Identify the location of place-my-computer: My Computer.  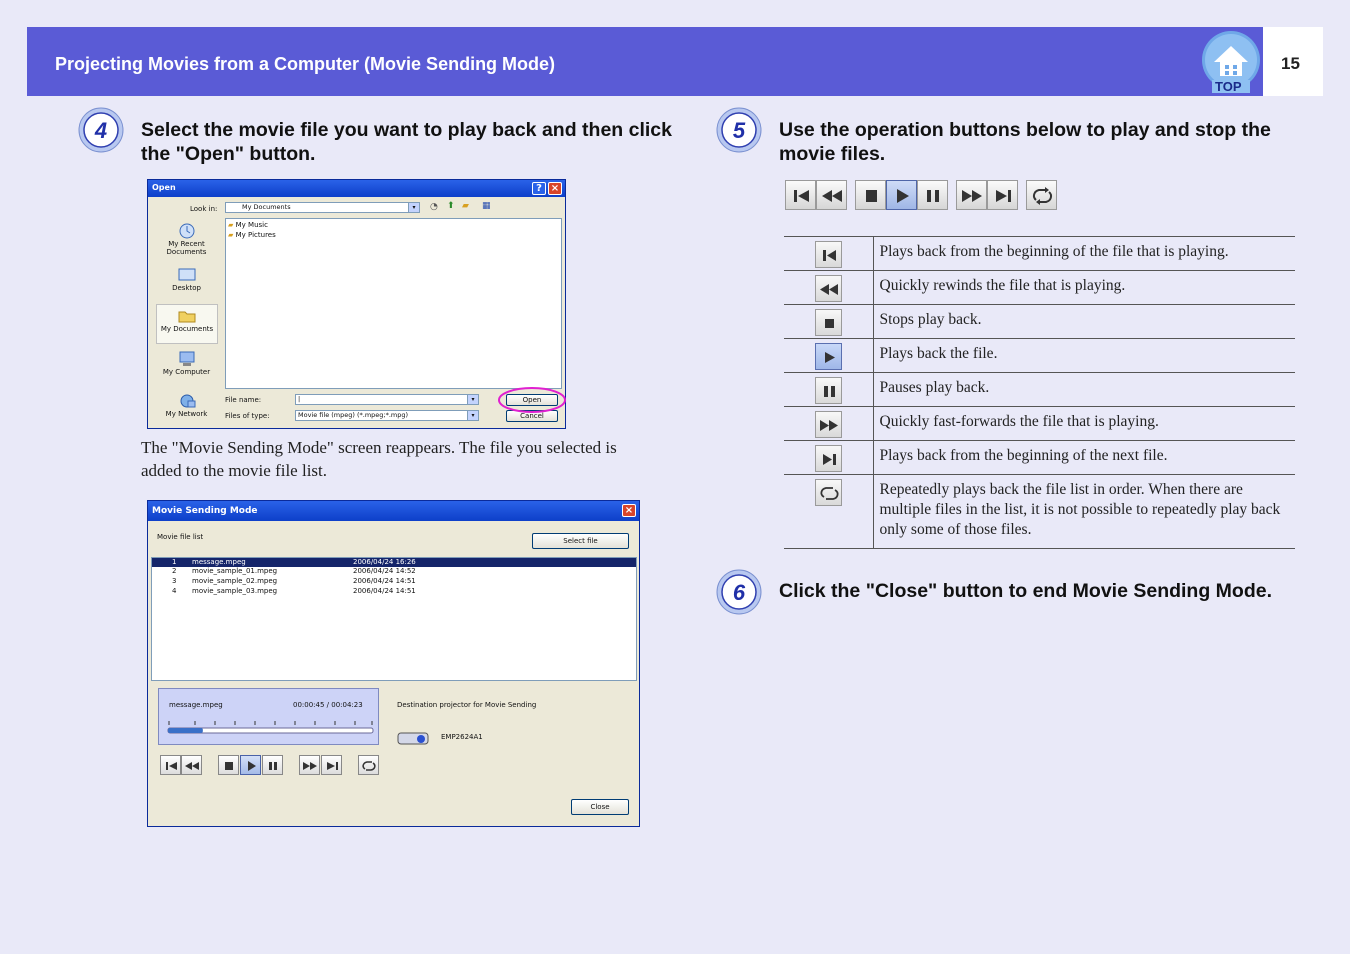
(186, 366).